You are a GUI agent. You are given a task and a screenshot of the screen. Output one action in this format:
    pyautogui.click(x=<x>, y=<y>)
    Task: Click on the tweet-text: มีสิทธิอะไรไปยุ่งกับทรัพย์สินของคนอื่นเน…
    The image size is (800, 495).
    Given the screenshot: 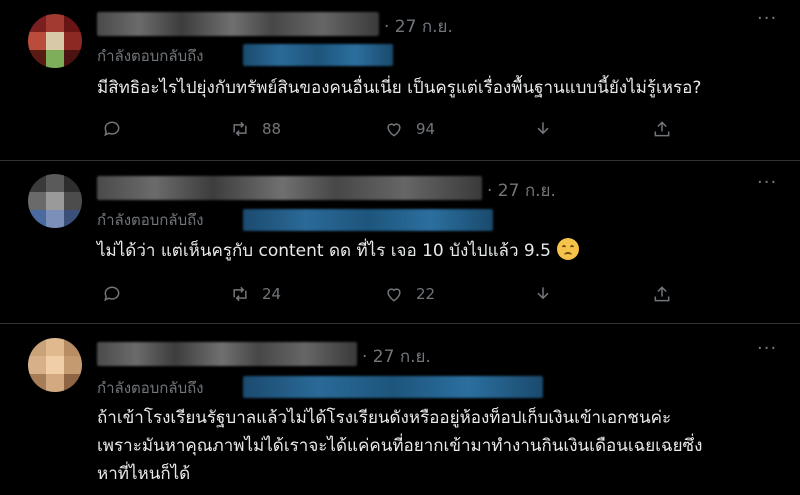 What is the action you would take?
    pyautogui.click(x=399, y=88)
    